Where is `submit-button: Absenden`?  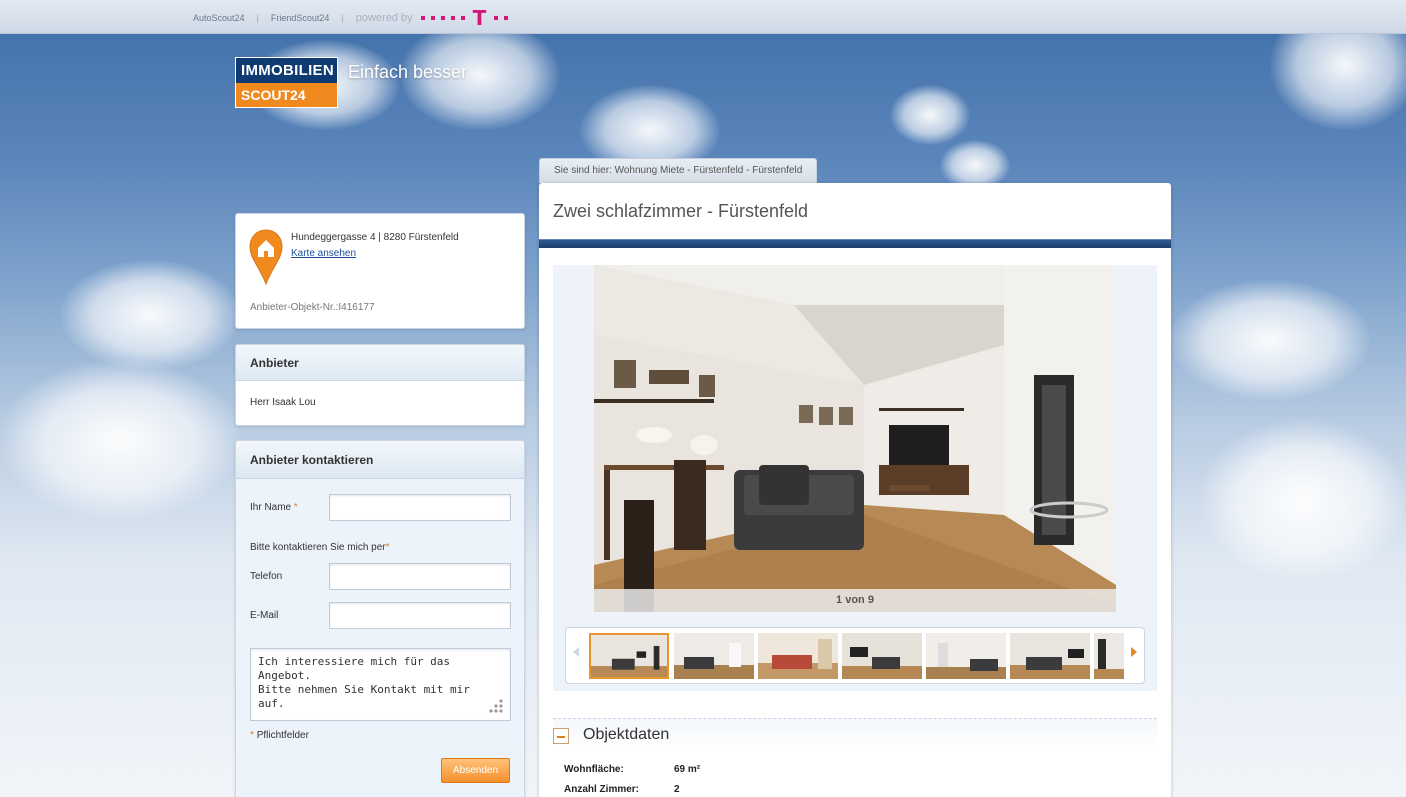 submit-button: Absenden is located at coordinates (475, 770).